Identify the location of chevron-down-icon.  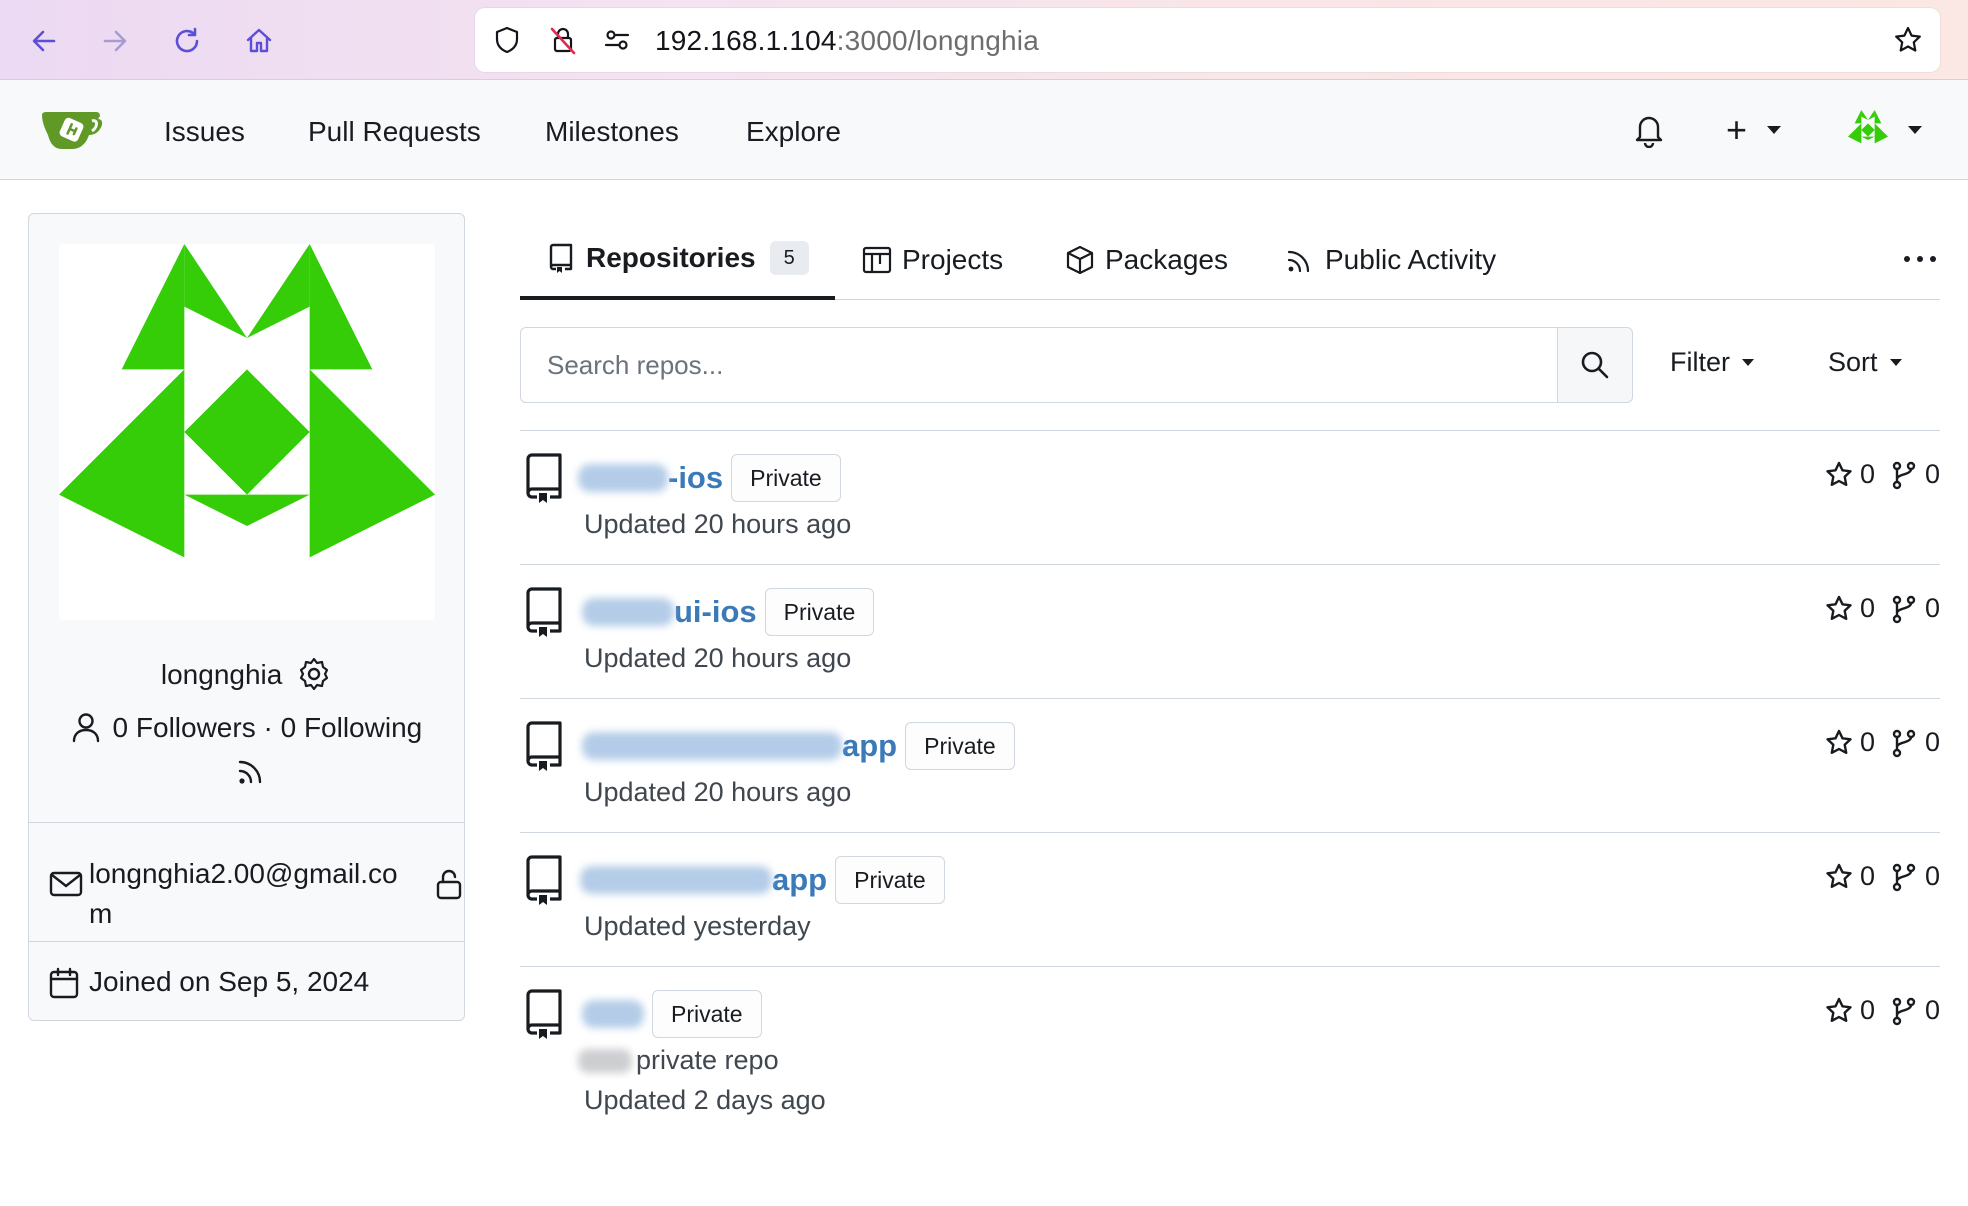
(1915, 130).